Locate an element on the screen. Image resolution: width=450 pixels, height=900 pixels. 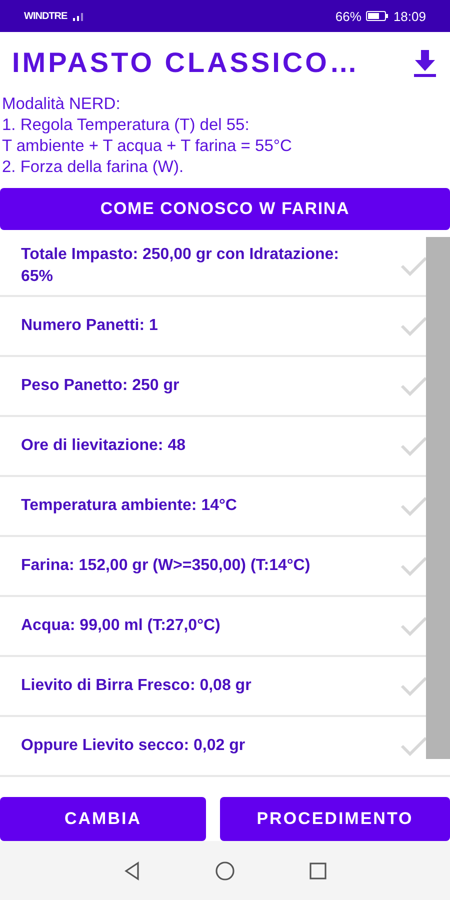
ingredient-text: Acqua: 99,00 ml (T:27,0°C) is located at coordinates (121, 626).